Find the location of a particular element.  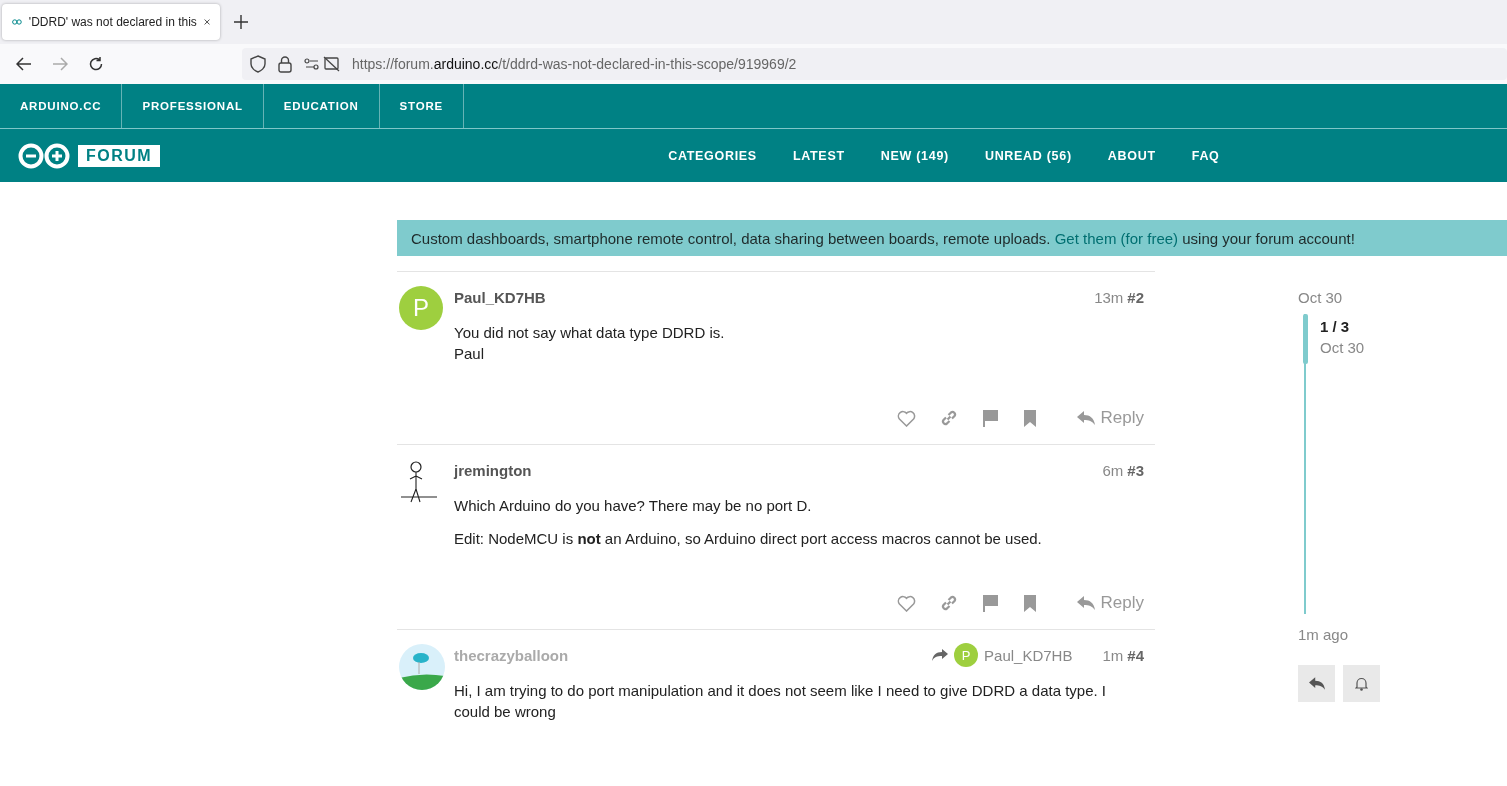

post-number: #2 is located at coordinates (1135, 297).